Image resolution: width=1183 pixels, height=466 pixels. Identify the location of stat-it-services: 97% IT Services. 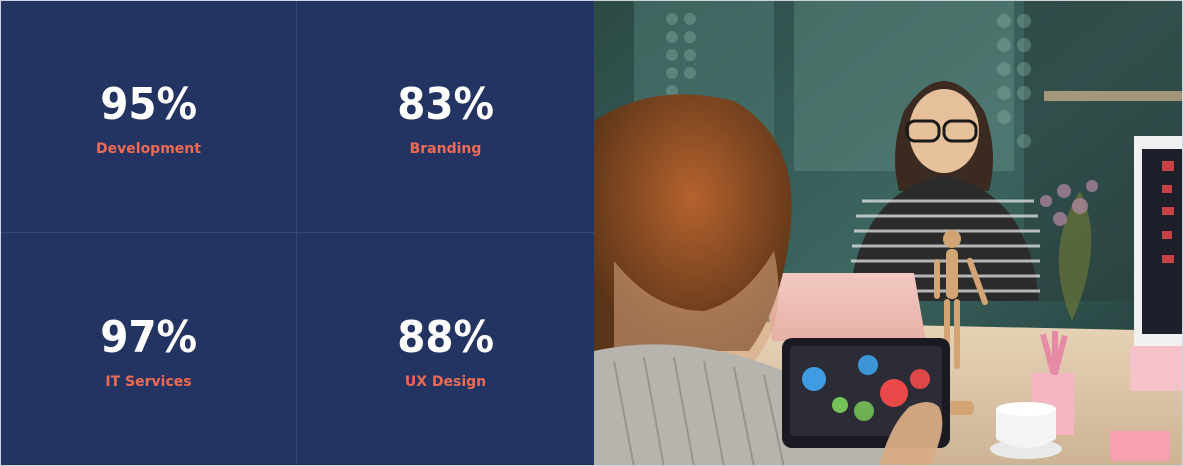
(149, 349).